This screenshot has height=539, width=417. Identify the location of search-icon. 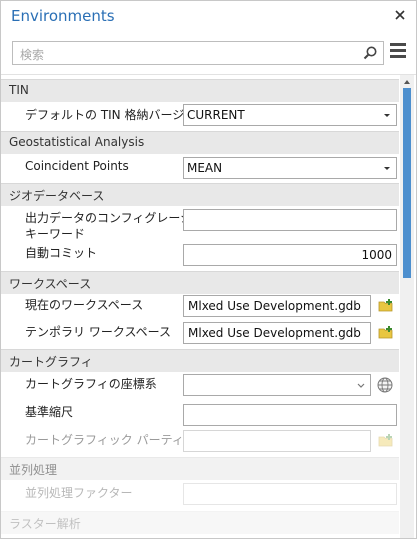
(370, 53).